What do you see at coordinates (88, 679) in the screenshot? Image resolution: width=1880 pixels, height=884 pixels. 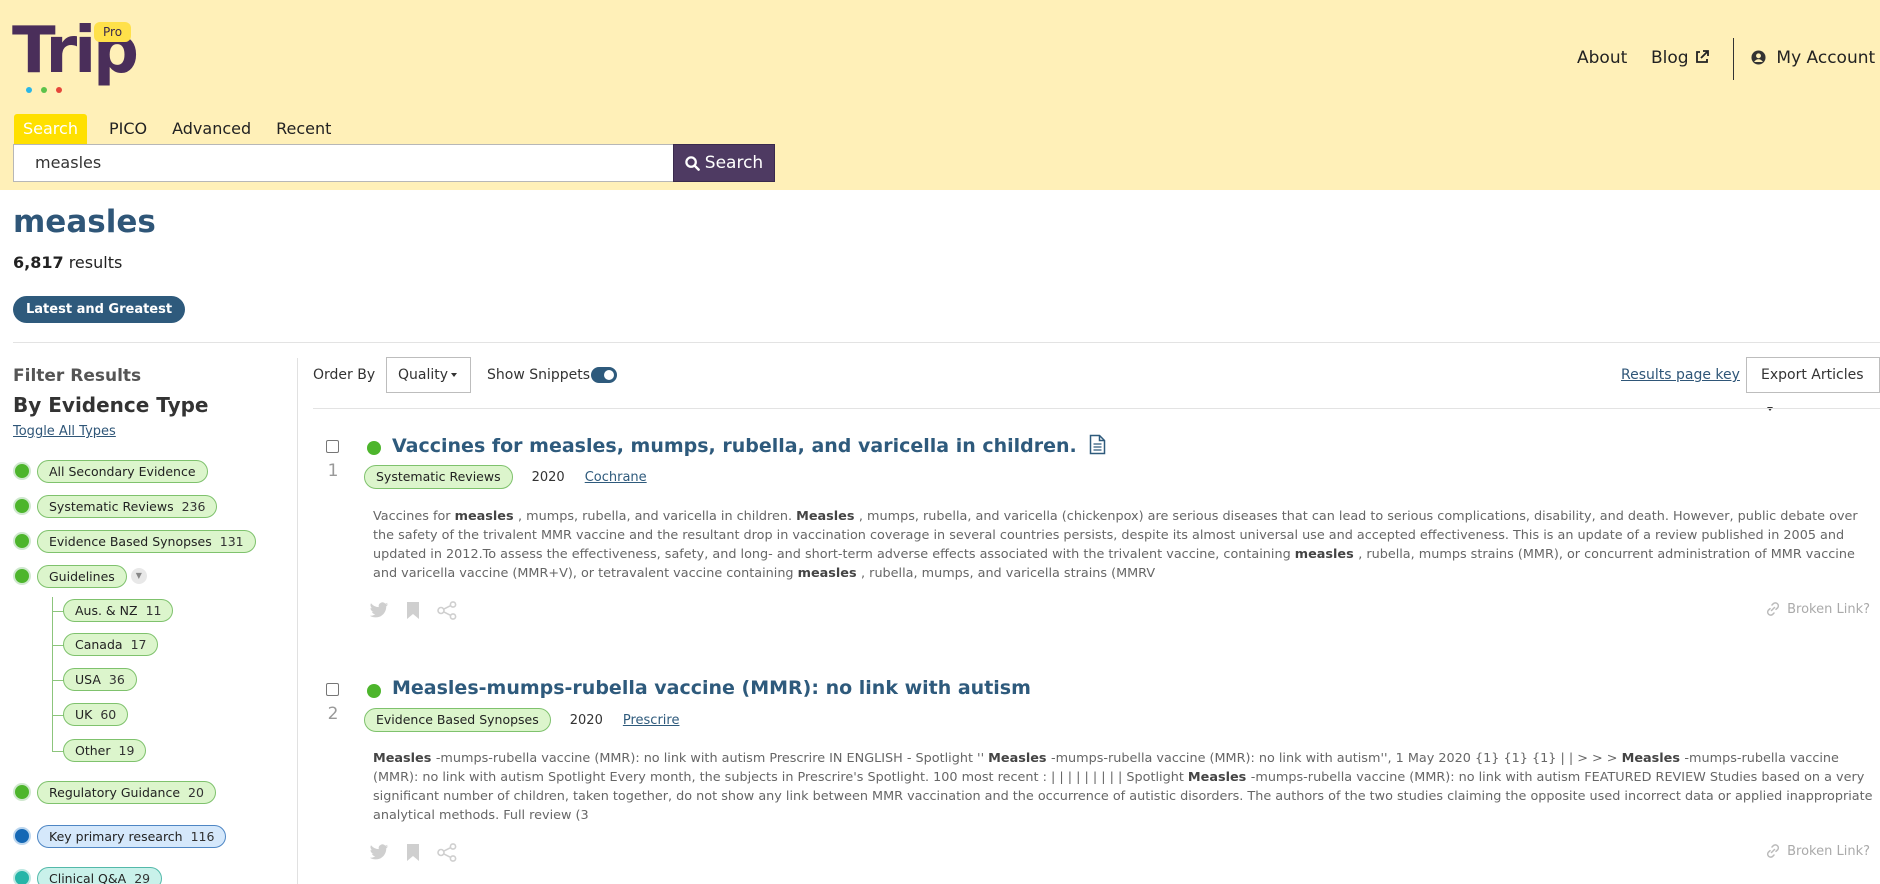 I see `filter-label: USA` at bounding box center [88, 679].